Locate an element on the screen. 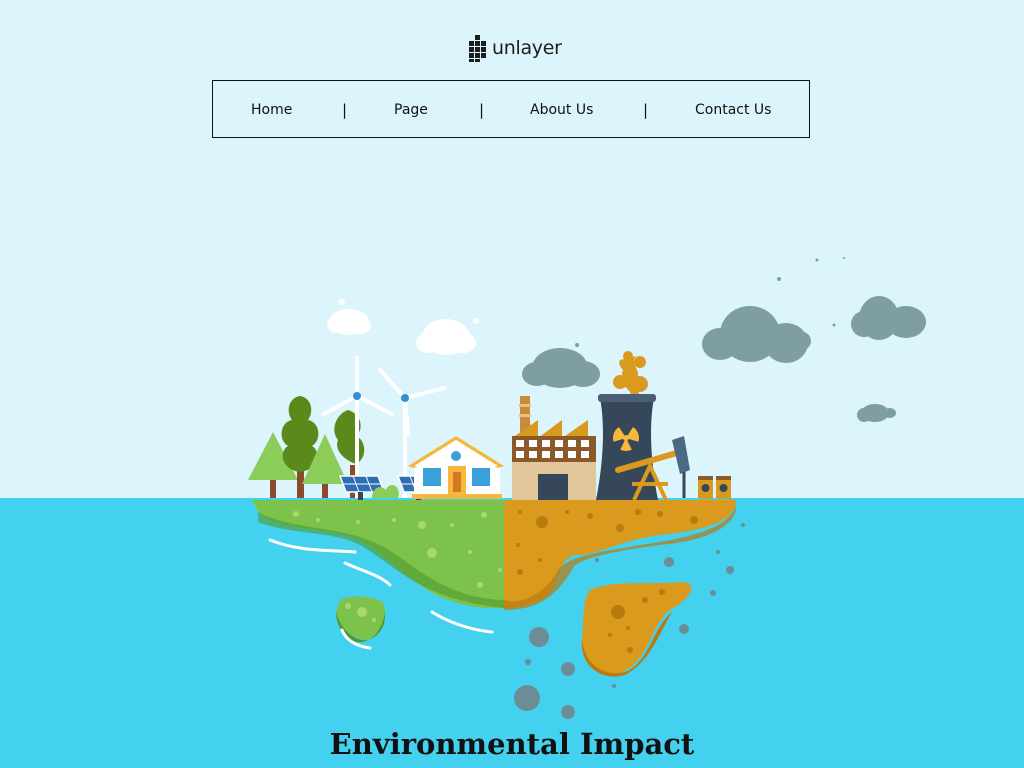  nav-item-about-us: About Us is located at coordinates (561, 110).